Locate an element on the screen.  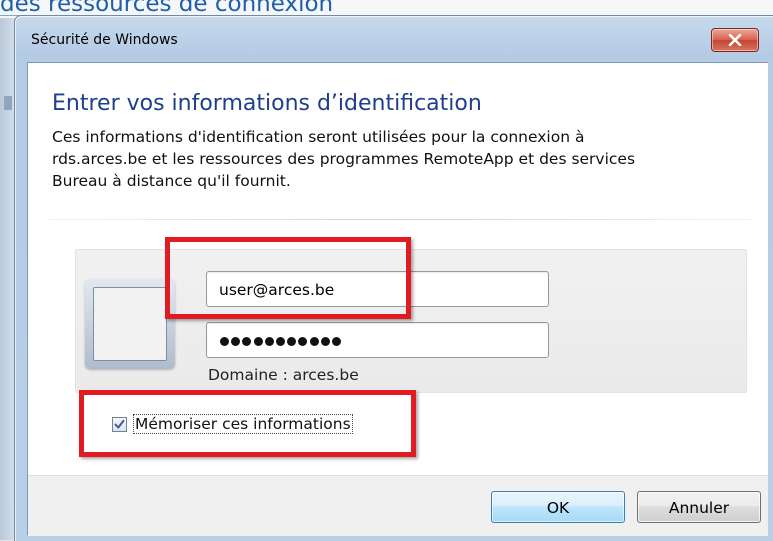
user-avatar-icon is located at coordinates (130, 324).